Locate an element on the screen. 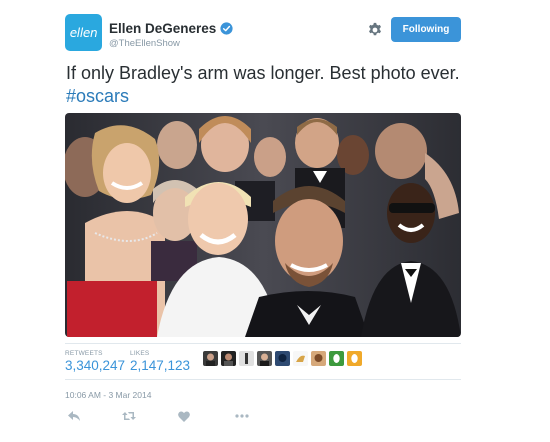  more-icon is located at coordinates (242, 416).